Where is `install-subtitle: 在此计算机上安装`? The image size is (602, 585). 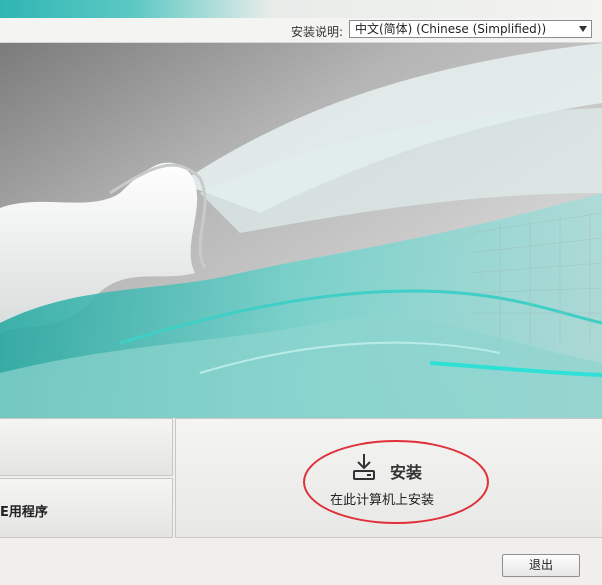
install-subtitle: 在此计算机上安装 is located at coordinates (382, 500).